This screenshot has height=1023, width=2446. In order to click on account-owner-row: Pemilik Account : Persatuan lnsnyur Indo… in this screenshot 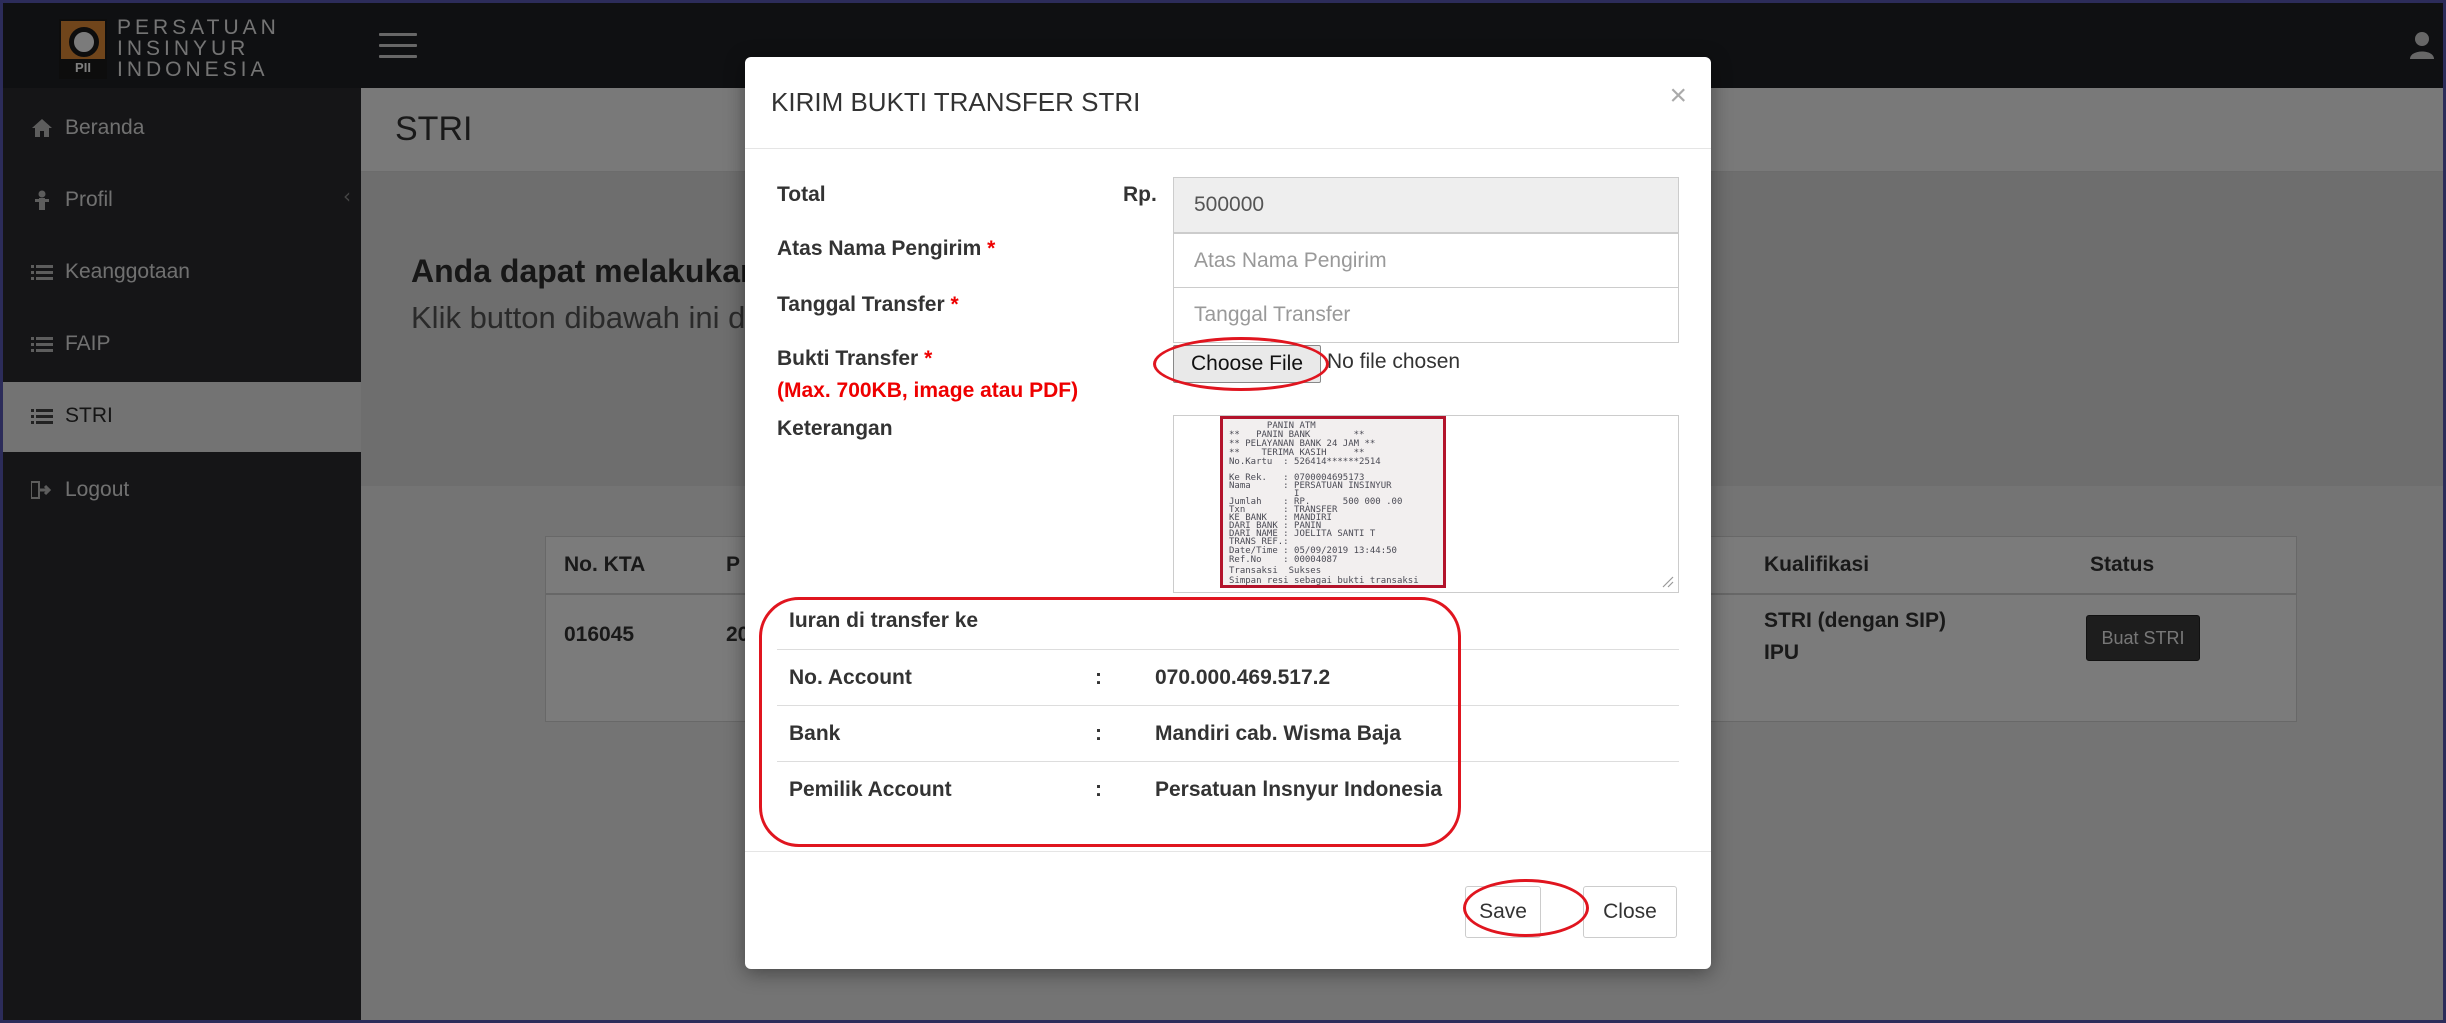, I will do `click(1228, 789)`.